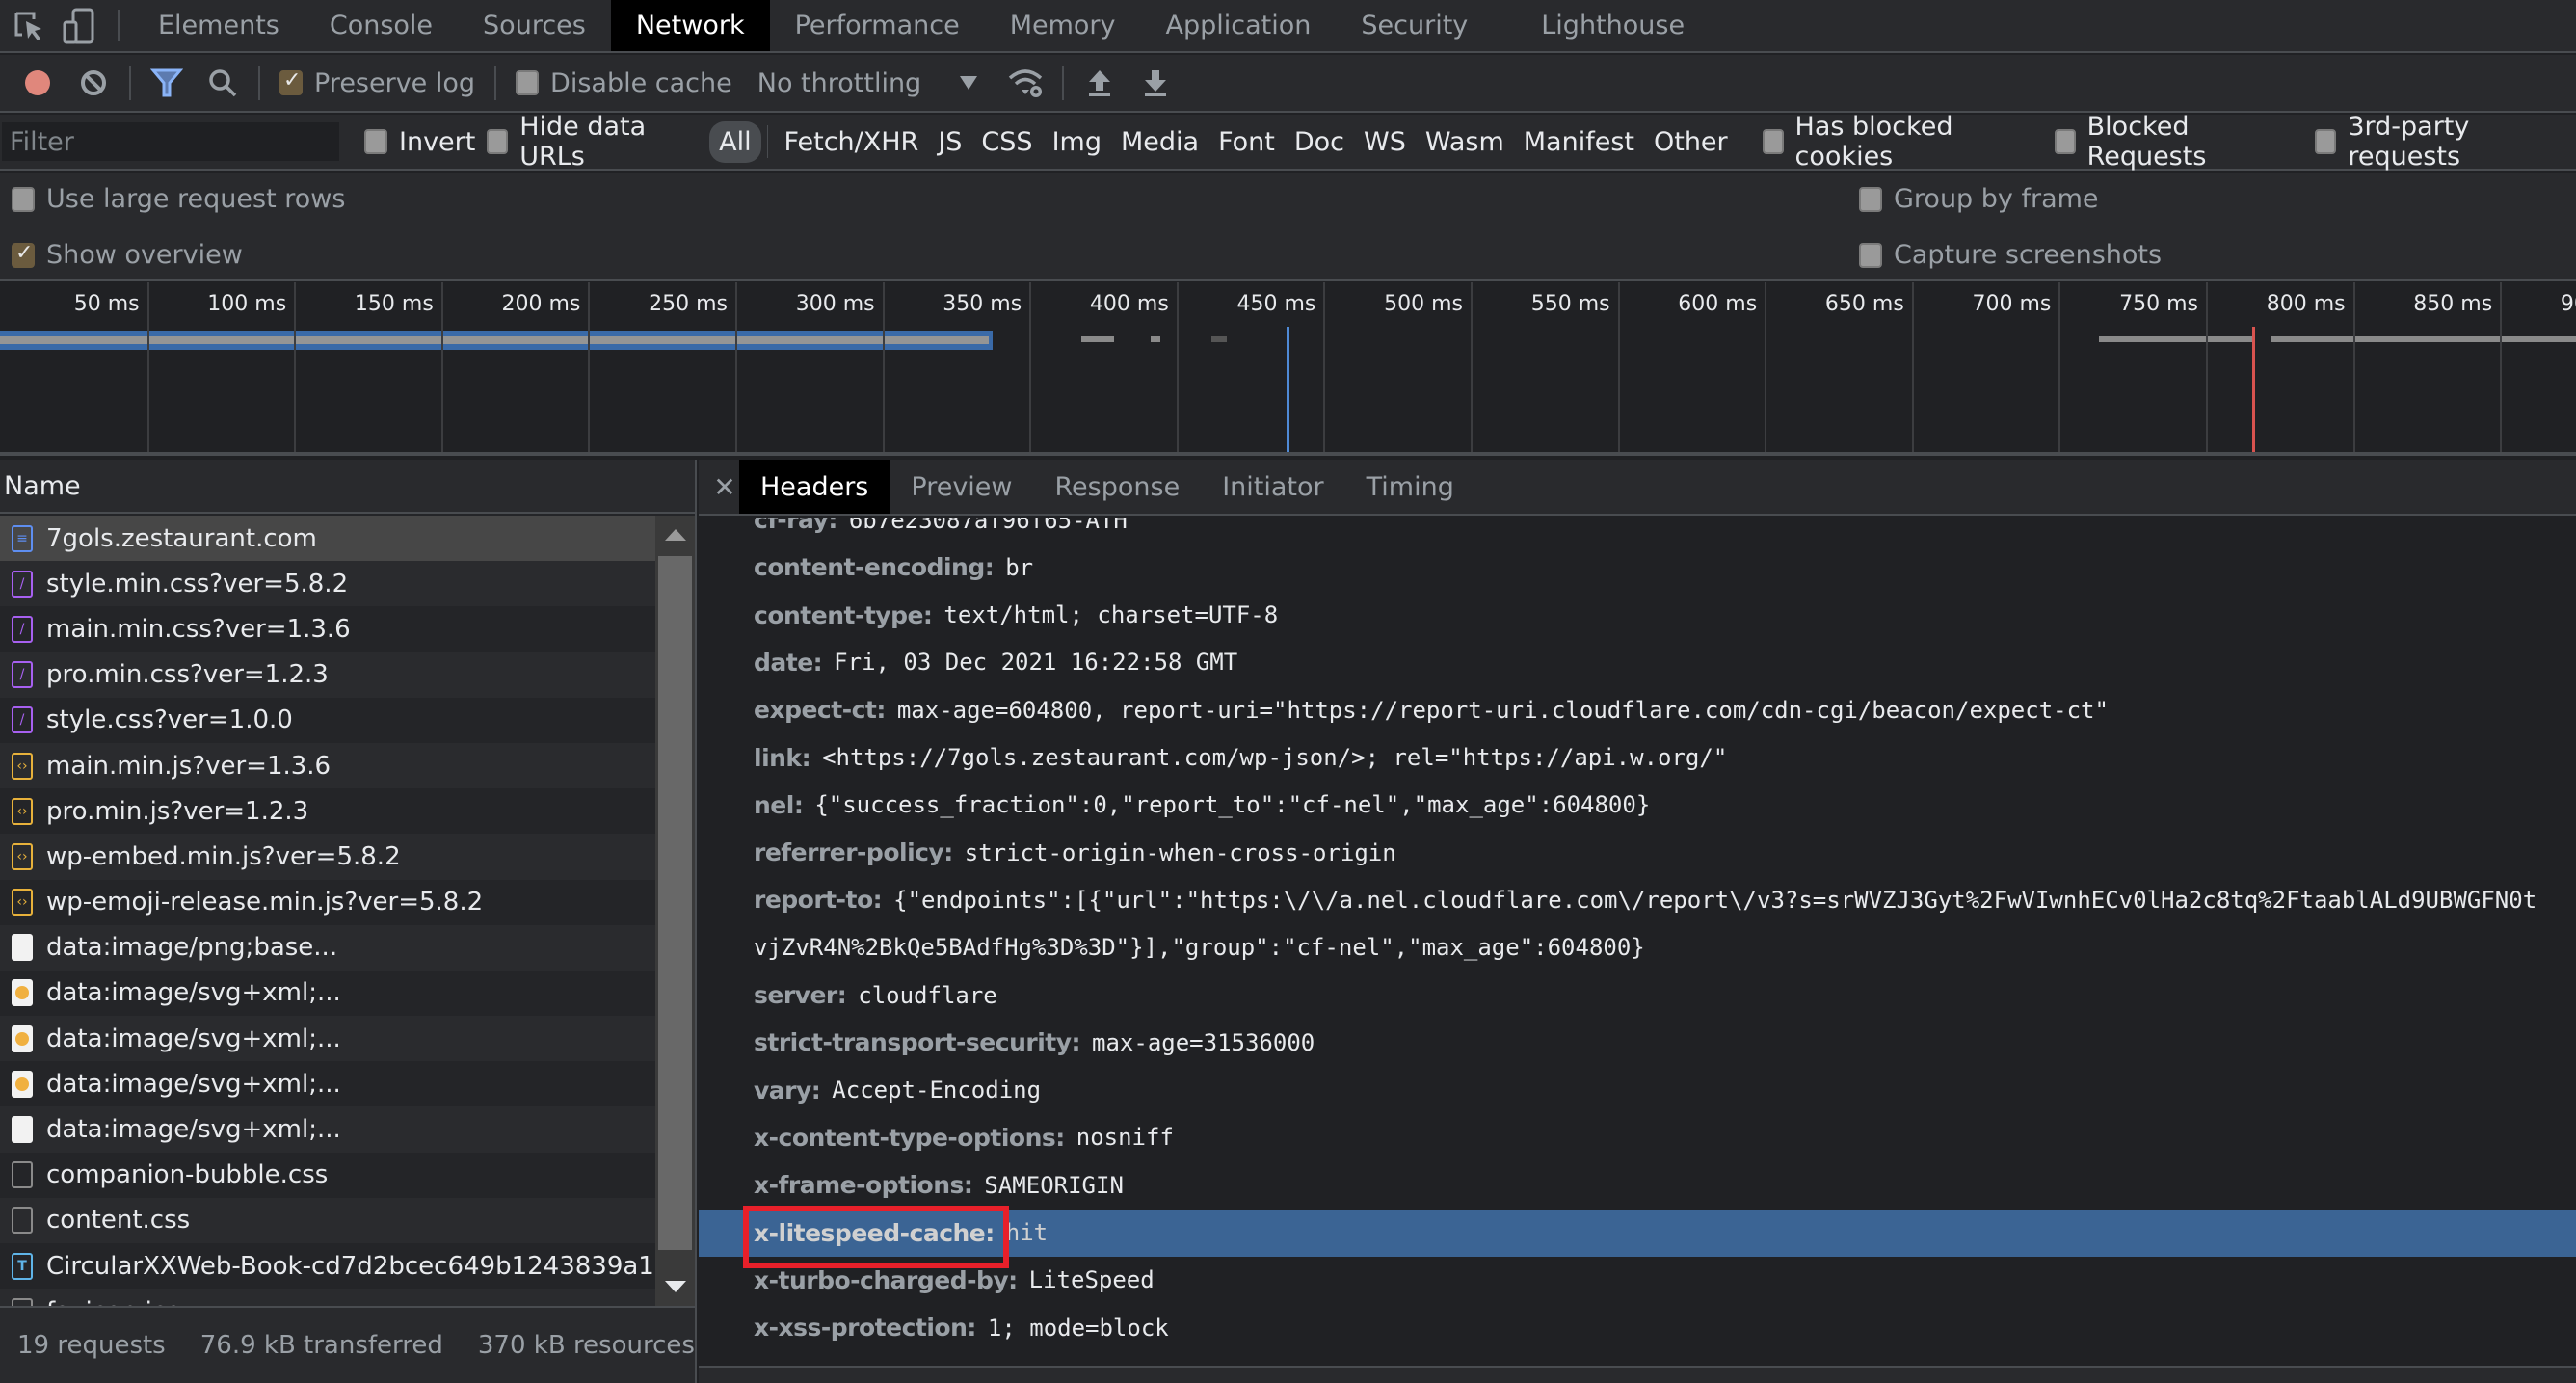 The image size is (2576, 1383). I want to click on tab-initiator: Initiator, so click(1272, 487).